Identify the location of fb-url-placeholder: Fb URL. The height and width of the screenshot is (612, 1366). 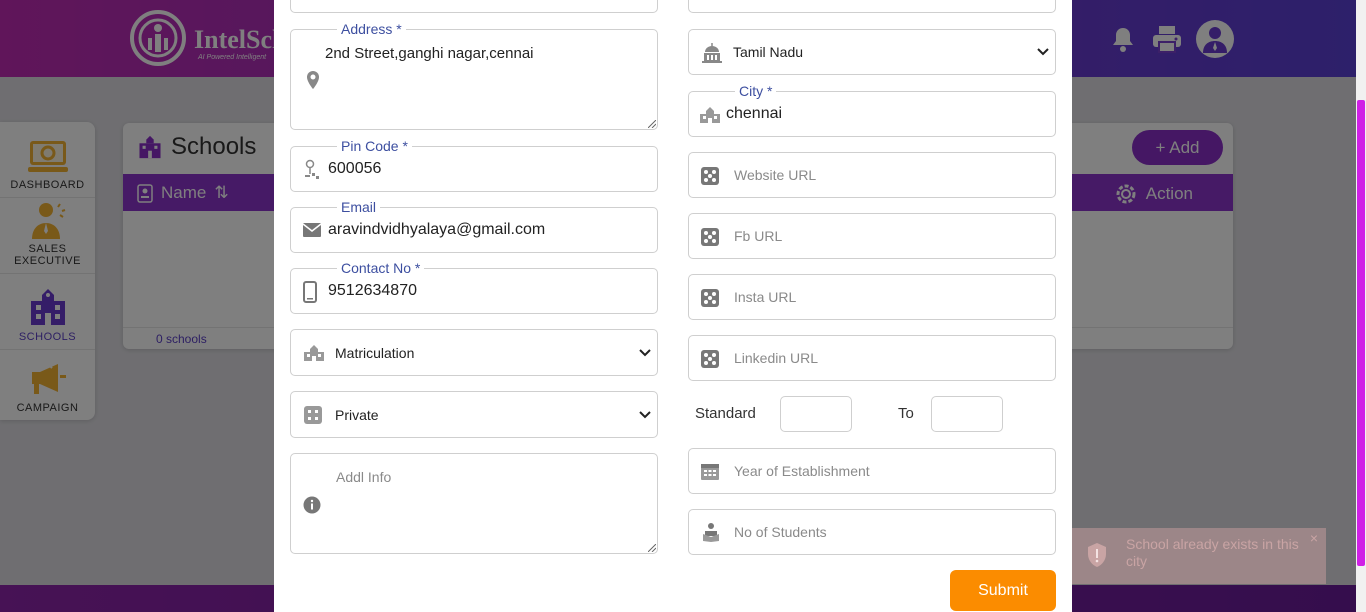
(758, 236).